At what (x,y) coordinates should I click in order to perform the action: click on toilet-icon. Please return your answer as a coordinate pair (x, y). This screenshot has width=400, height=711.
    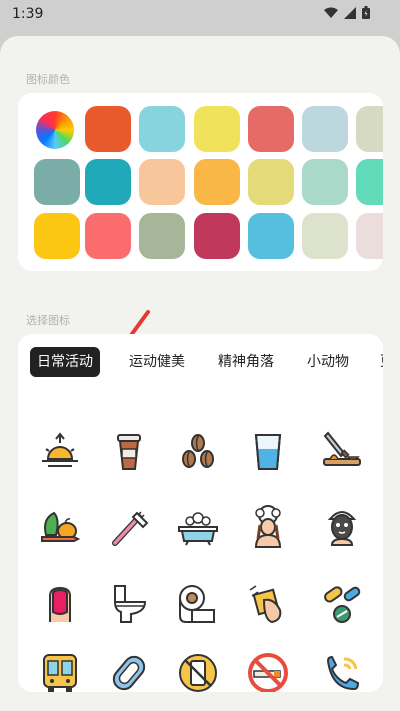
    Looking at the image, I should click on (129, 604).